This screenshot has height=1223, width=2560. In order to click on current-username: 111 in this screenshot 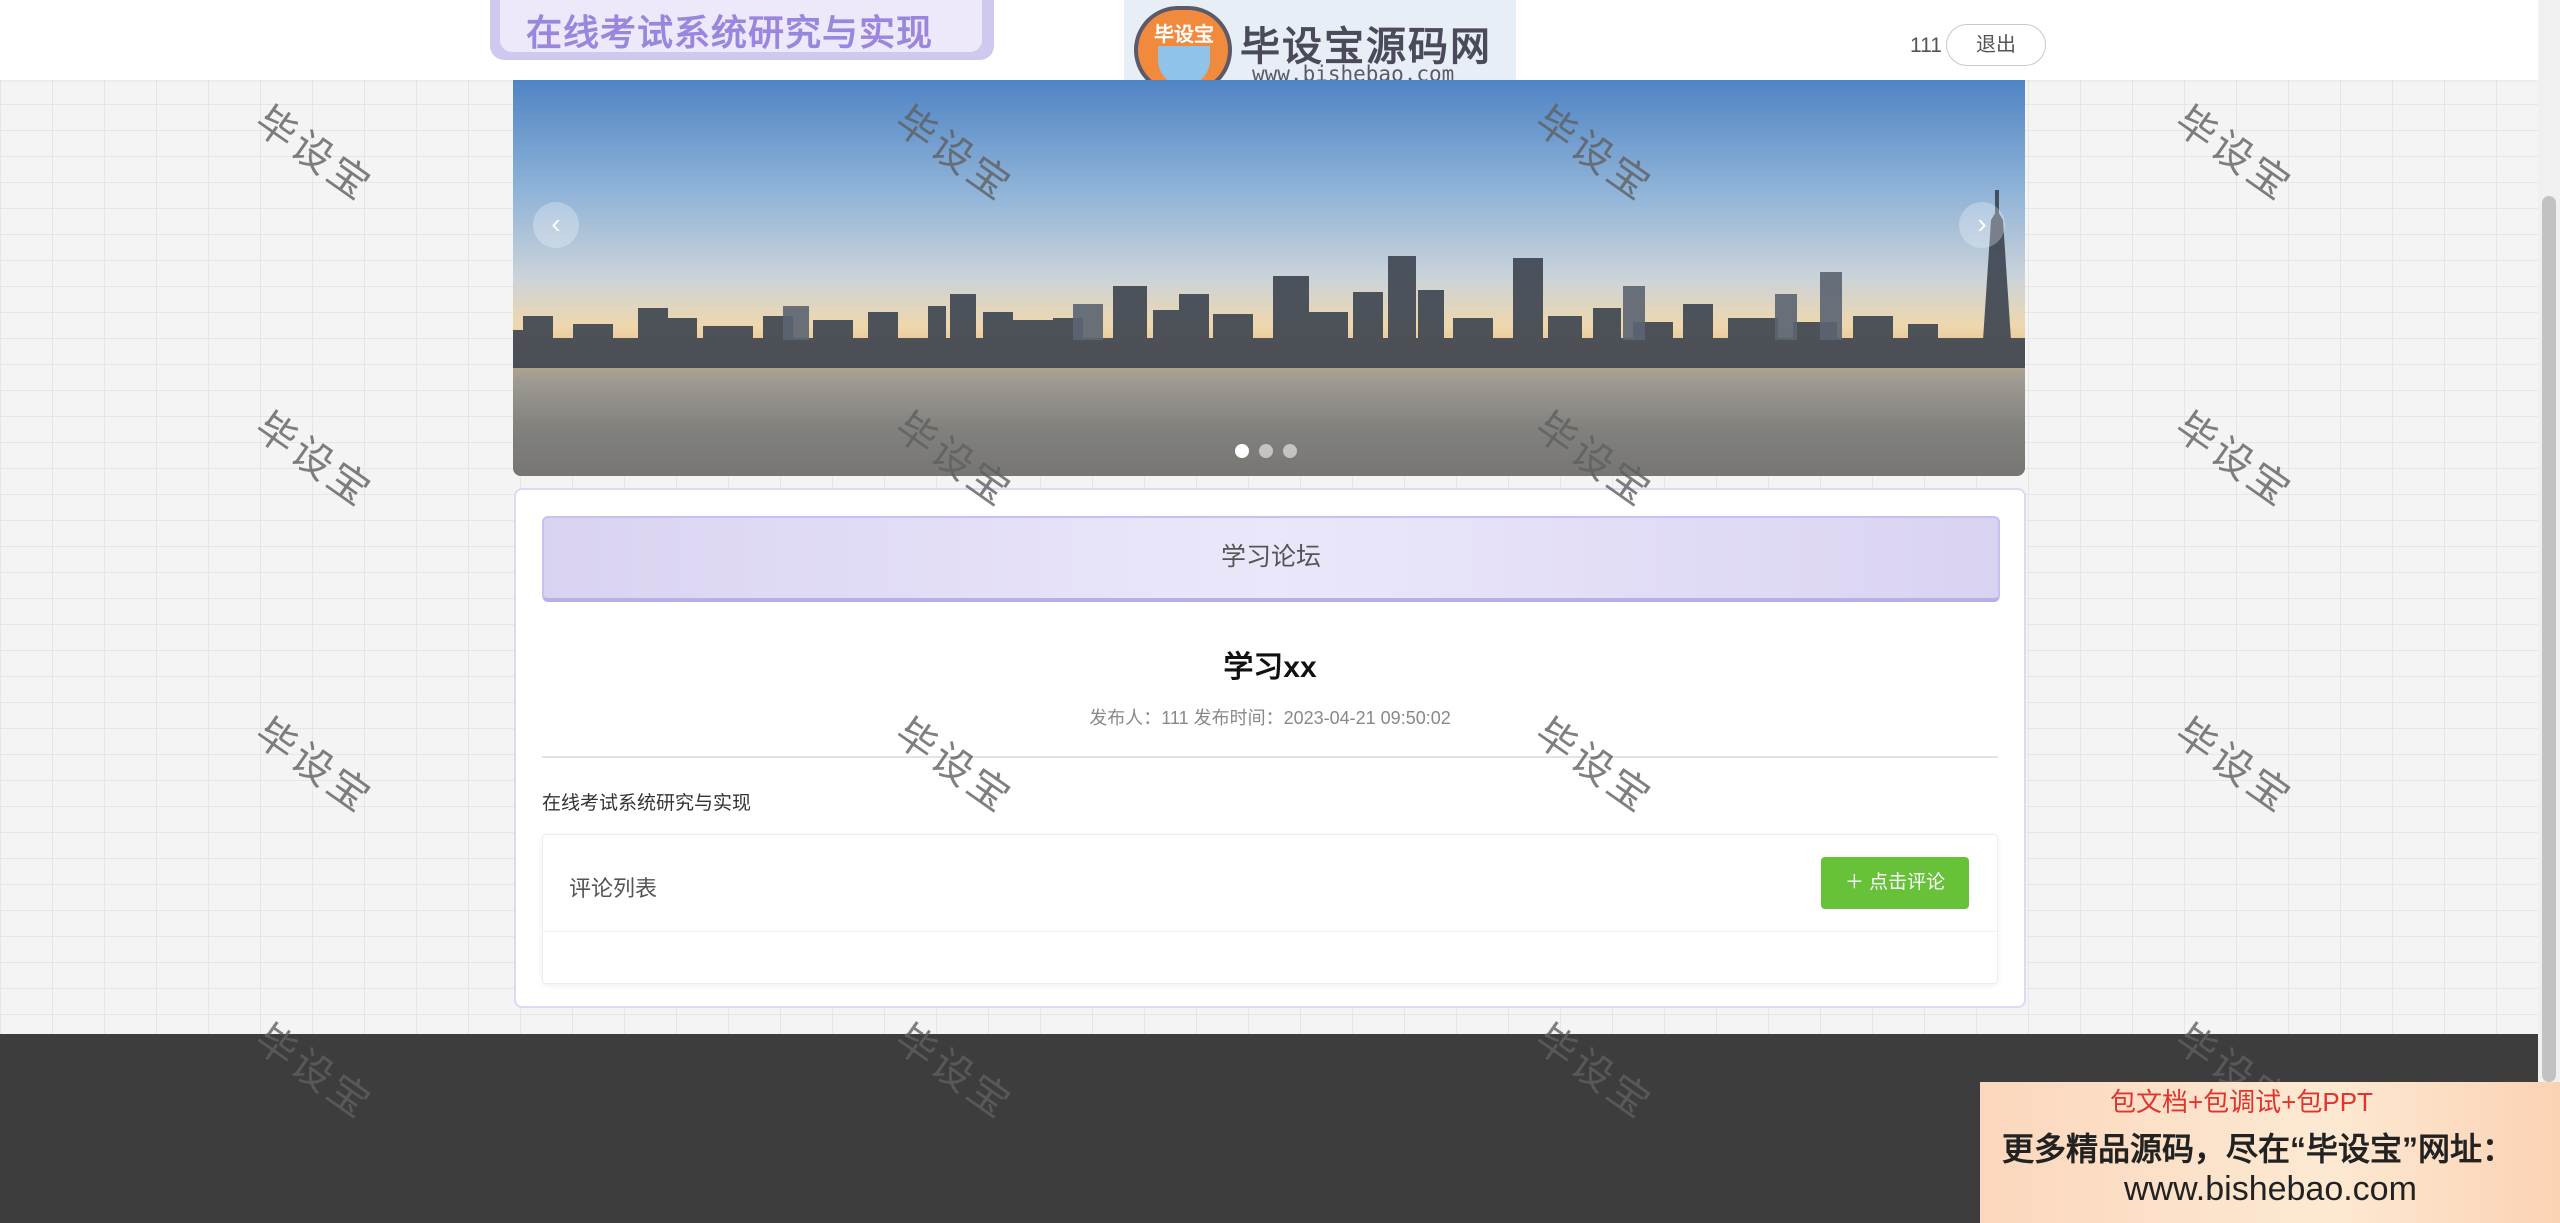, I will do `click(1926, 45)`.